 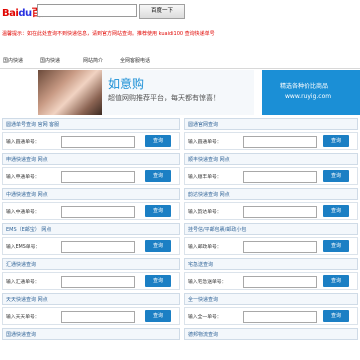 What do you see at coordinates (87, 10) in the screenshot?
I see `search-input` at bounding box center [87, 10].